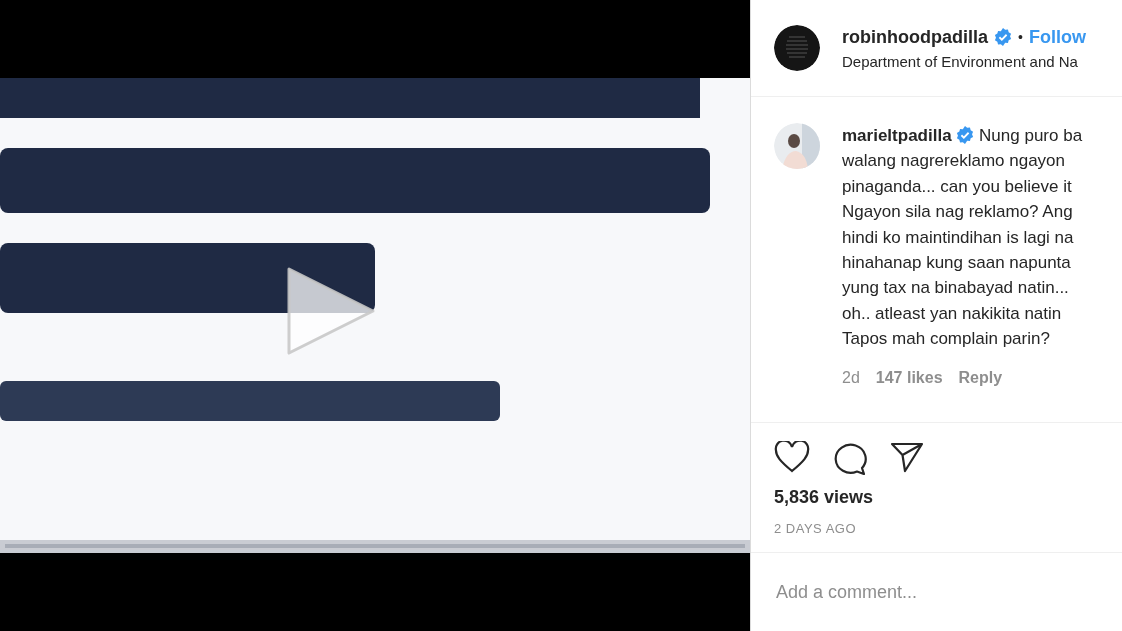 Image resolution: width=1122 pixels, height=631 pixels. I want to click on share-icon, so click(907, 458).